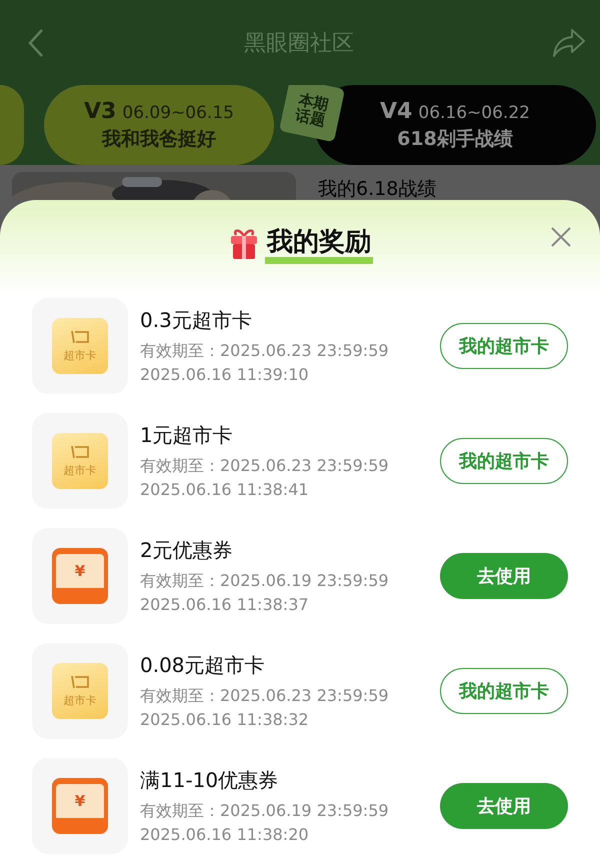 Image resolution: width=600 pixels, height=862 pixels. What do you see at coordinates (225, 489) in the screenshot?
I see `received-time: 2025.06.16 11:38:41` at bounding box center [225, 489].